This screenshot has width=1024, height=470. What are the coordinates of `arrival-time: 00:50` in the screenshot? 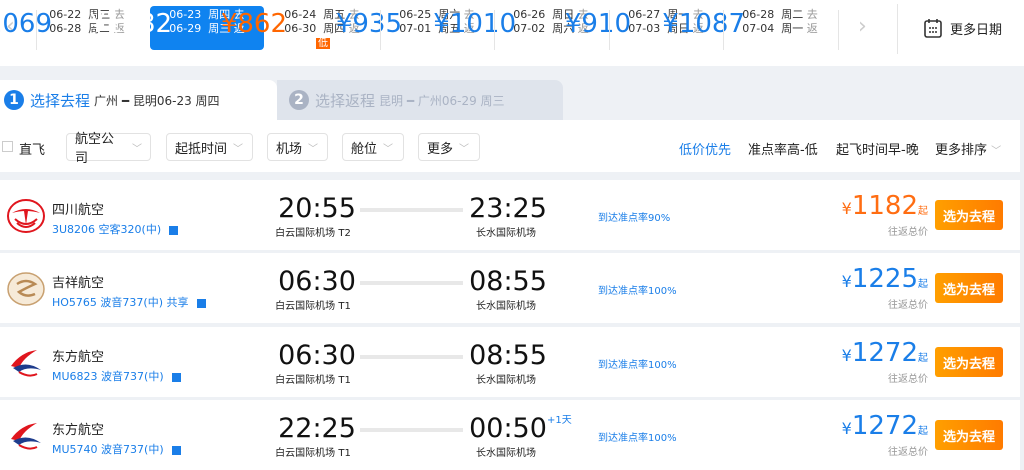 It's located at (508, 428).